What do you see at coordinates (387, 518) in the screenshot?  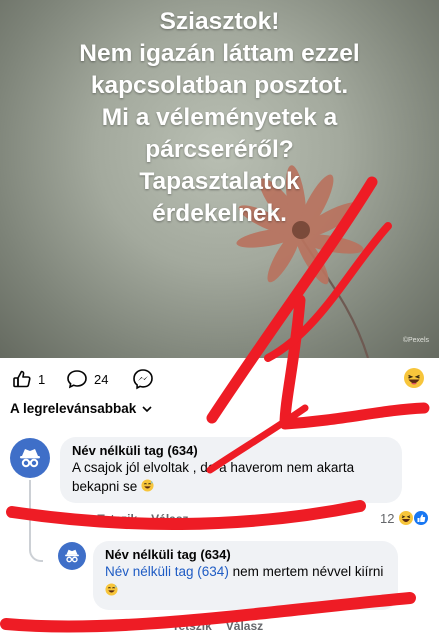 I see `reaction-count: 12` at bounding box center [387, 518].